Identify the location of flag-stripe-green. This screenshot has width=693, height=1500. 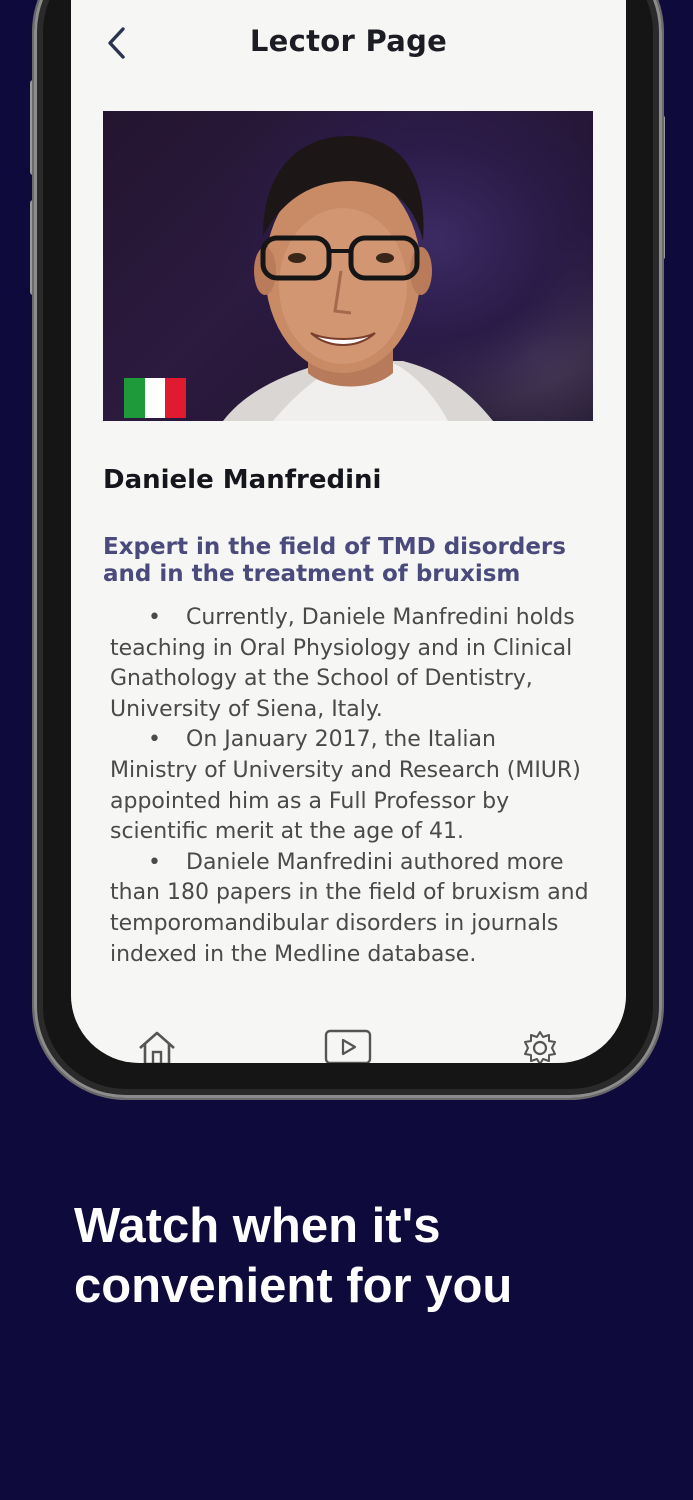
(134, 398).